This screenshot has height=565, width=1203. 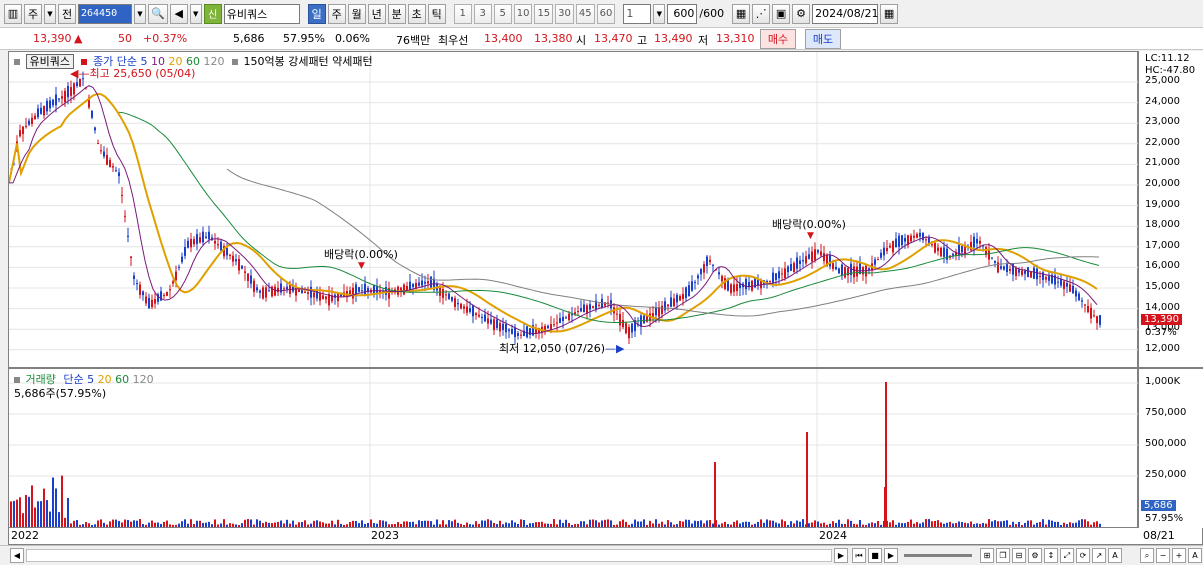 What do you see at coordinates (13, 13) in the screenshot?
I see `layout-icon: ▥` at bounding box center [13, 13].